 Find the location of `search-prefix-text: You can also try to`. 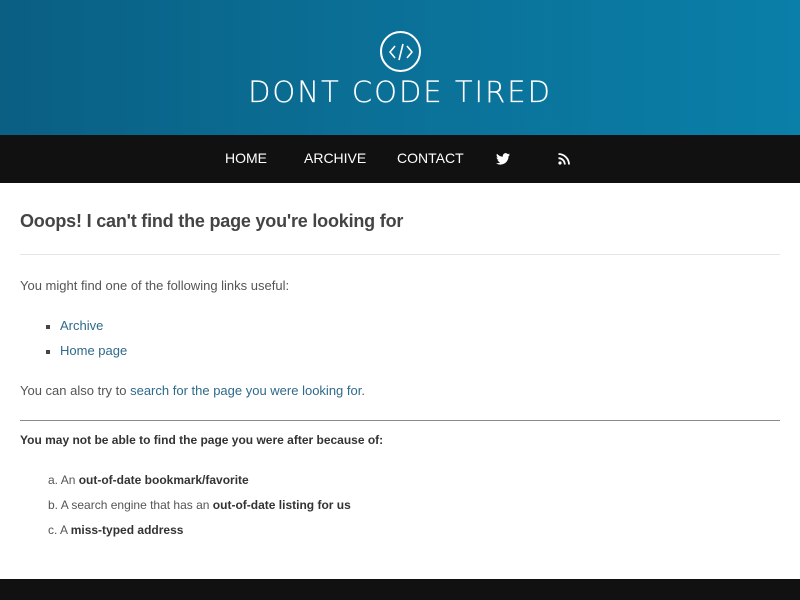

search-prefix-text: You can also try to is located at coordinates (75, 390).